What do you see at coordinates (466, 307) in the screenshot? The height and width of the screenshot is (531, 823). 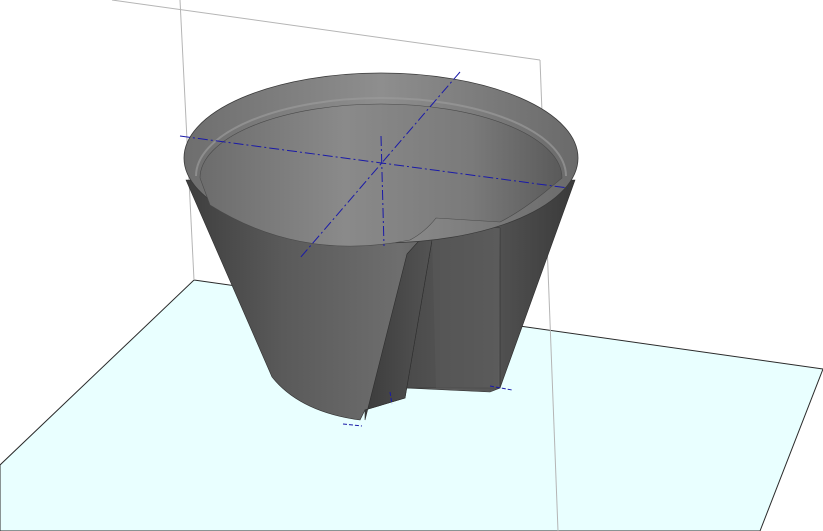 I see `slot-right-face` at bounding box center [466, 307].